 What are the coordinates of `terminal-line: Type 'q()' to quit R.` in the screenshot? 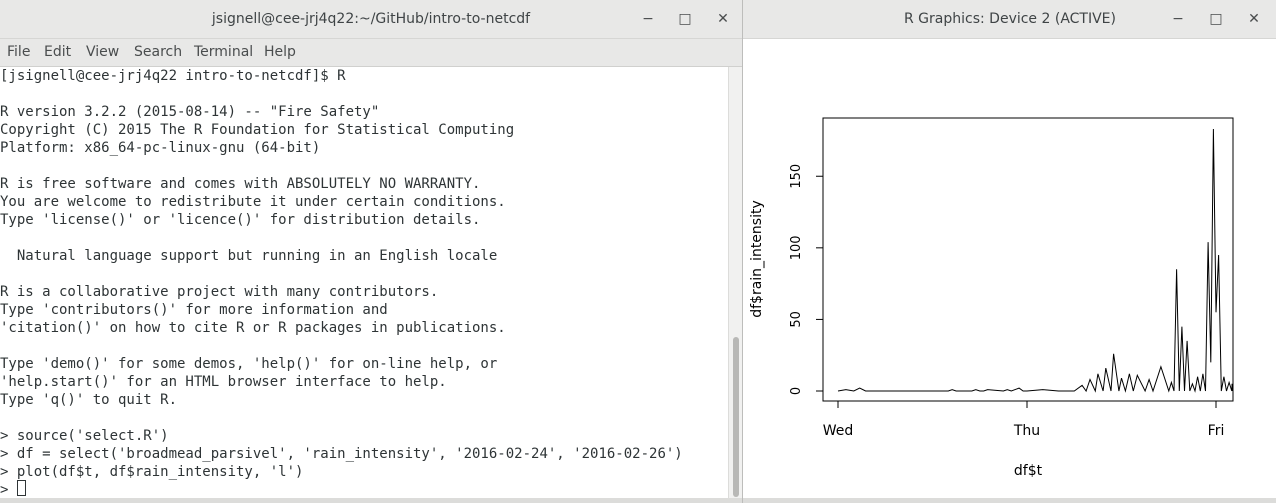 It's located at (89, 400).